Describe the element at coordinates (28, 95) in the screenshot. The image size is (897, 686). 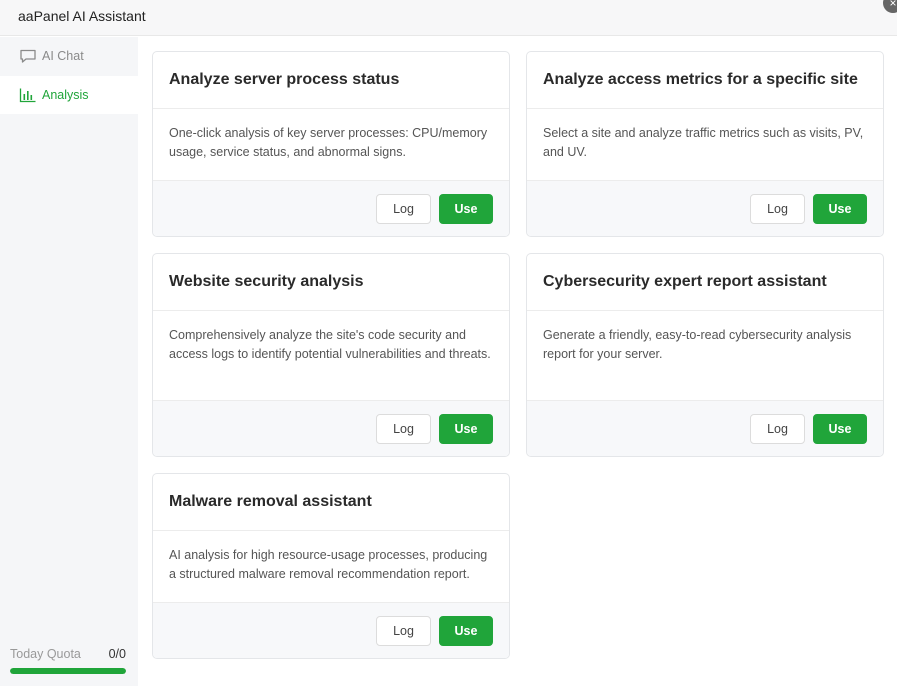
I see `bar-chart-icon` at that location.